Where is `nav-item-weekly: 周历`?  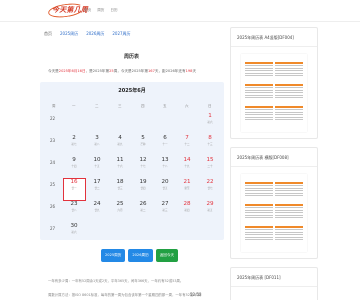
nav-item-weekly: 周历 is located at coordinates (100, 10).